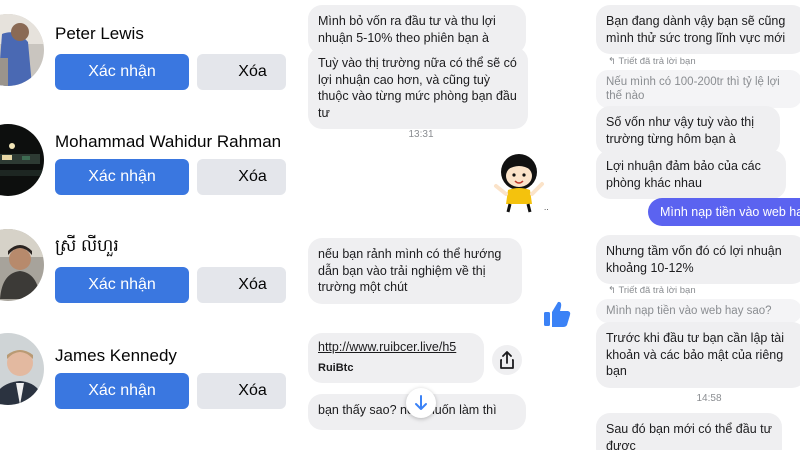 This screenshot has width=800, height=450. I want to click on scroll-down-button, so click(421, 403).